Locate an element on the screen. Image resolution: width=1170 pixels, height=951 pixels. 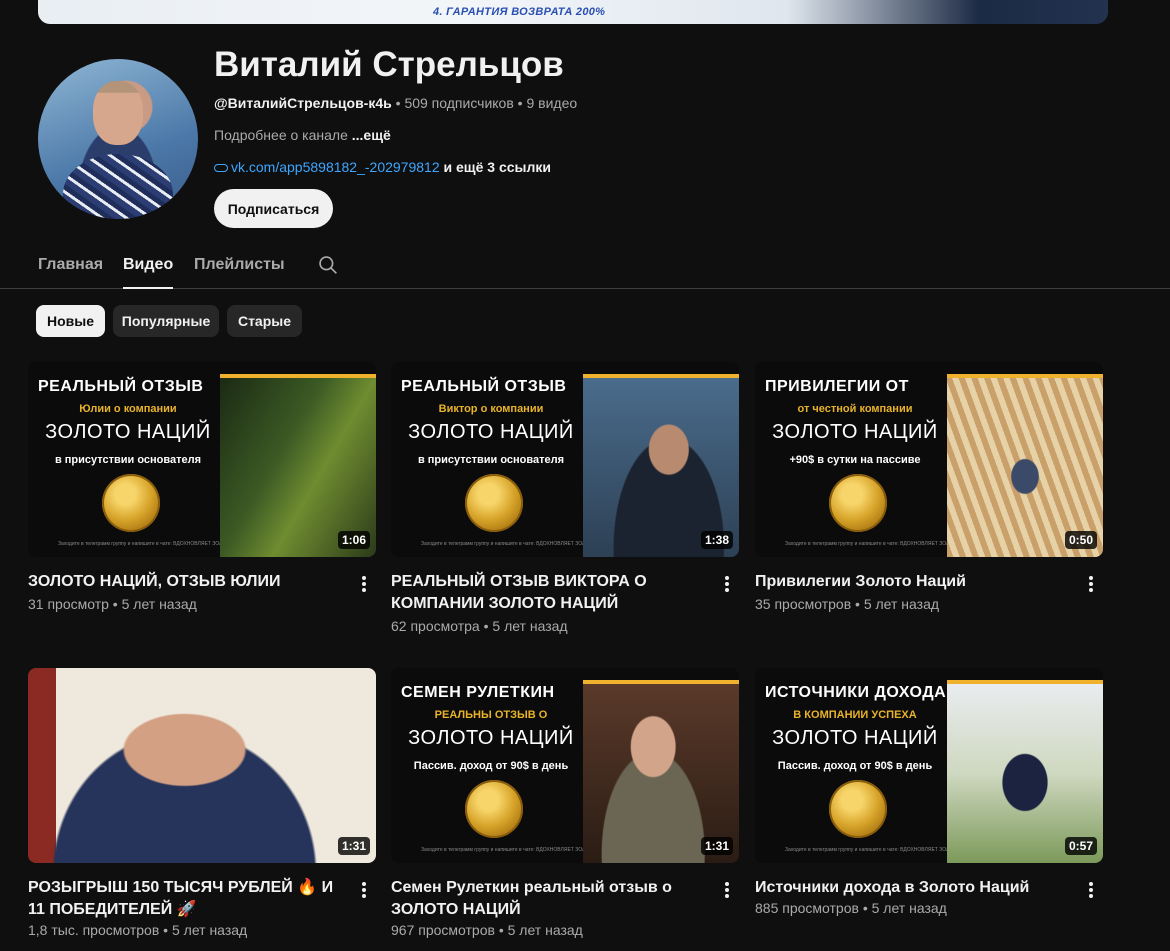
channel-link: vk.com/app5898182_-202979812 is located at coordinates (335, 167).